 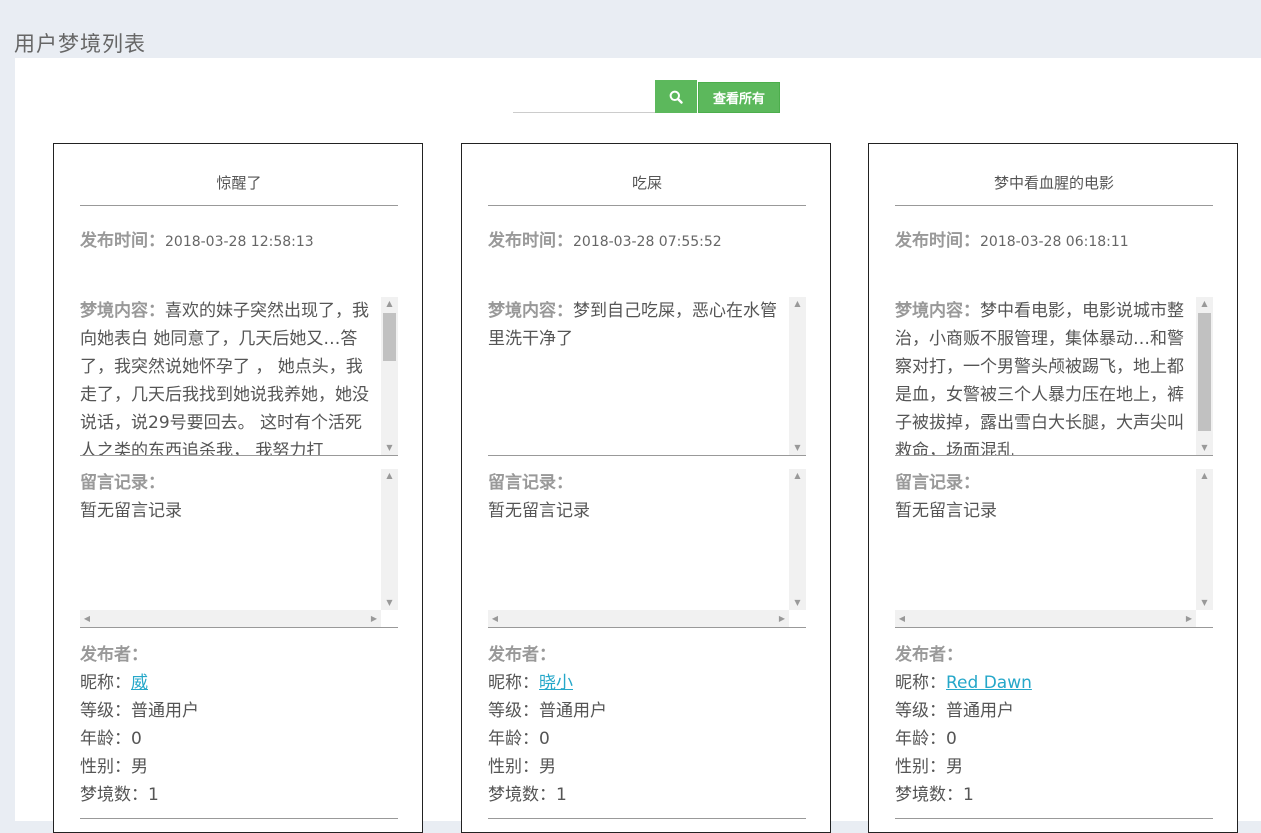 I want to click on search-icon, so click(x=676, y=97).